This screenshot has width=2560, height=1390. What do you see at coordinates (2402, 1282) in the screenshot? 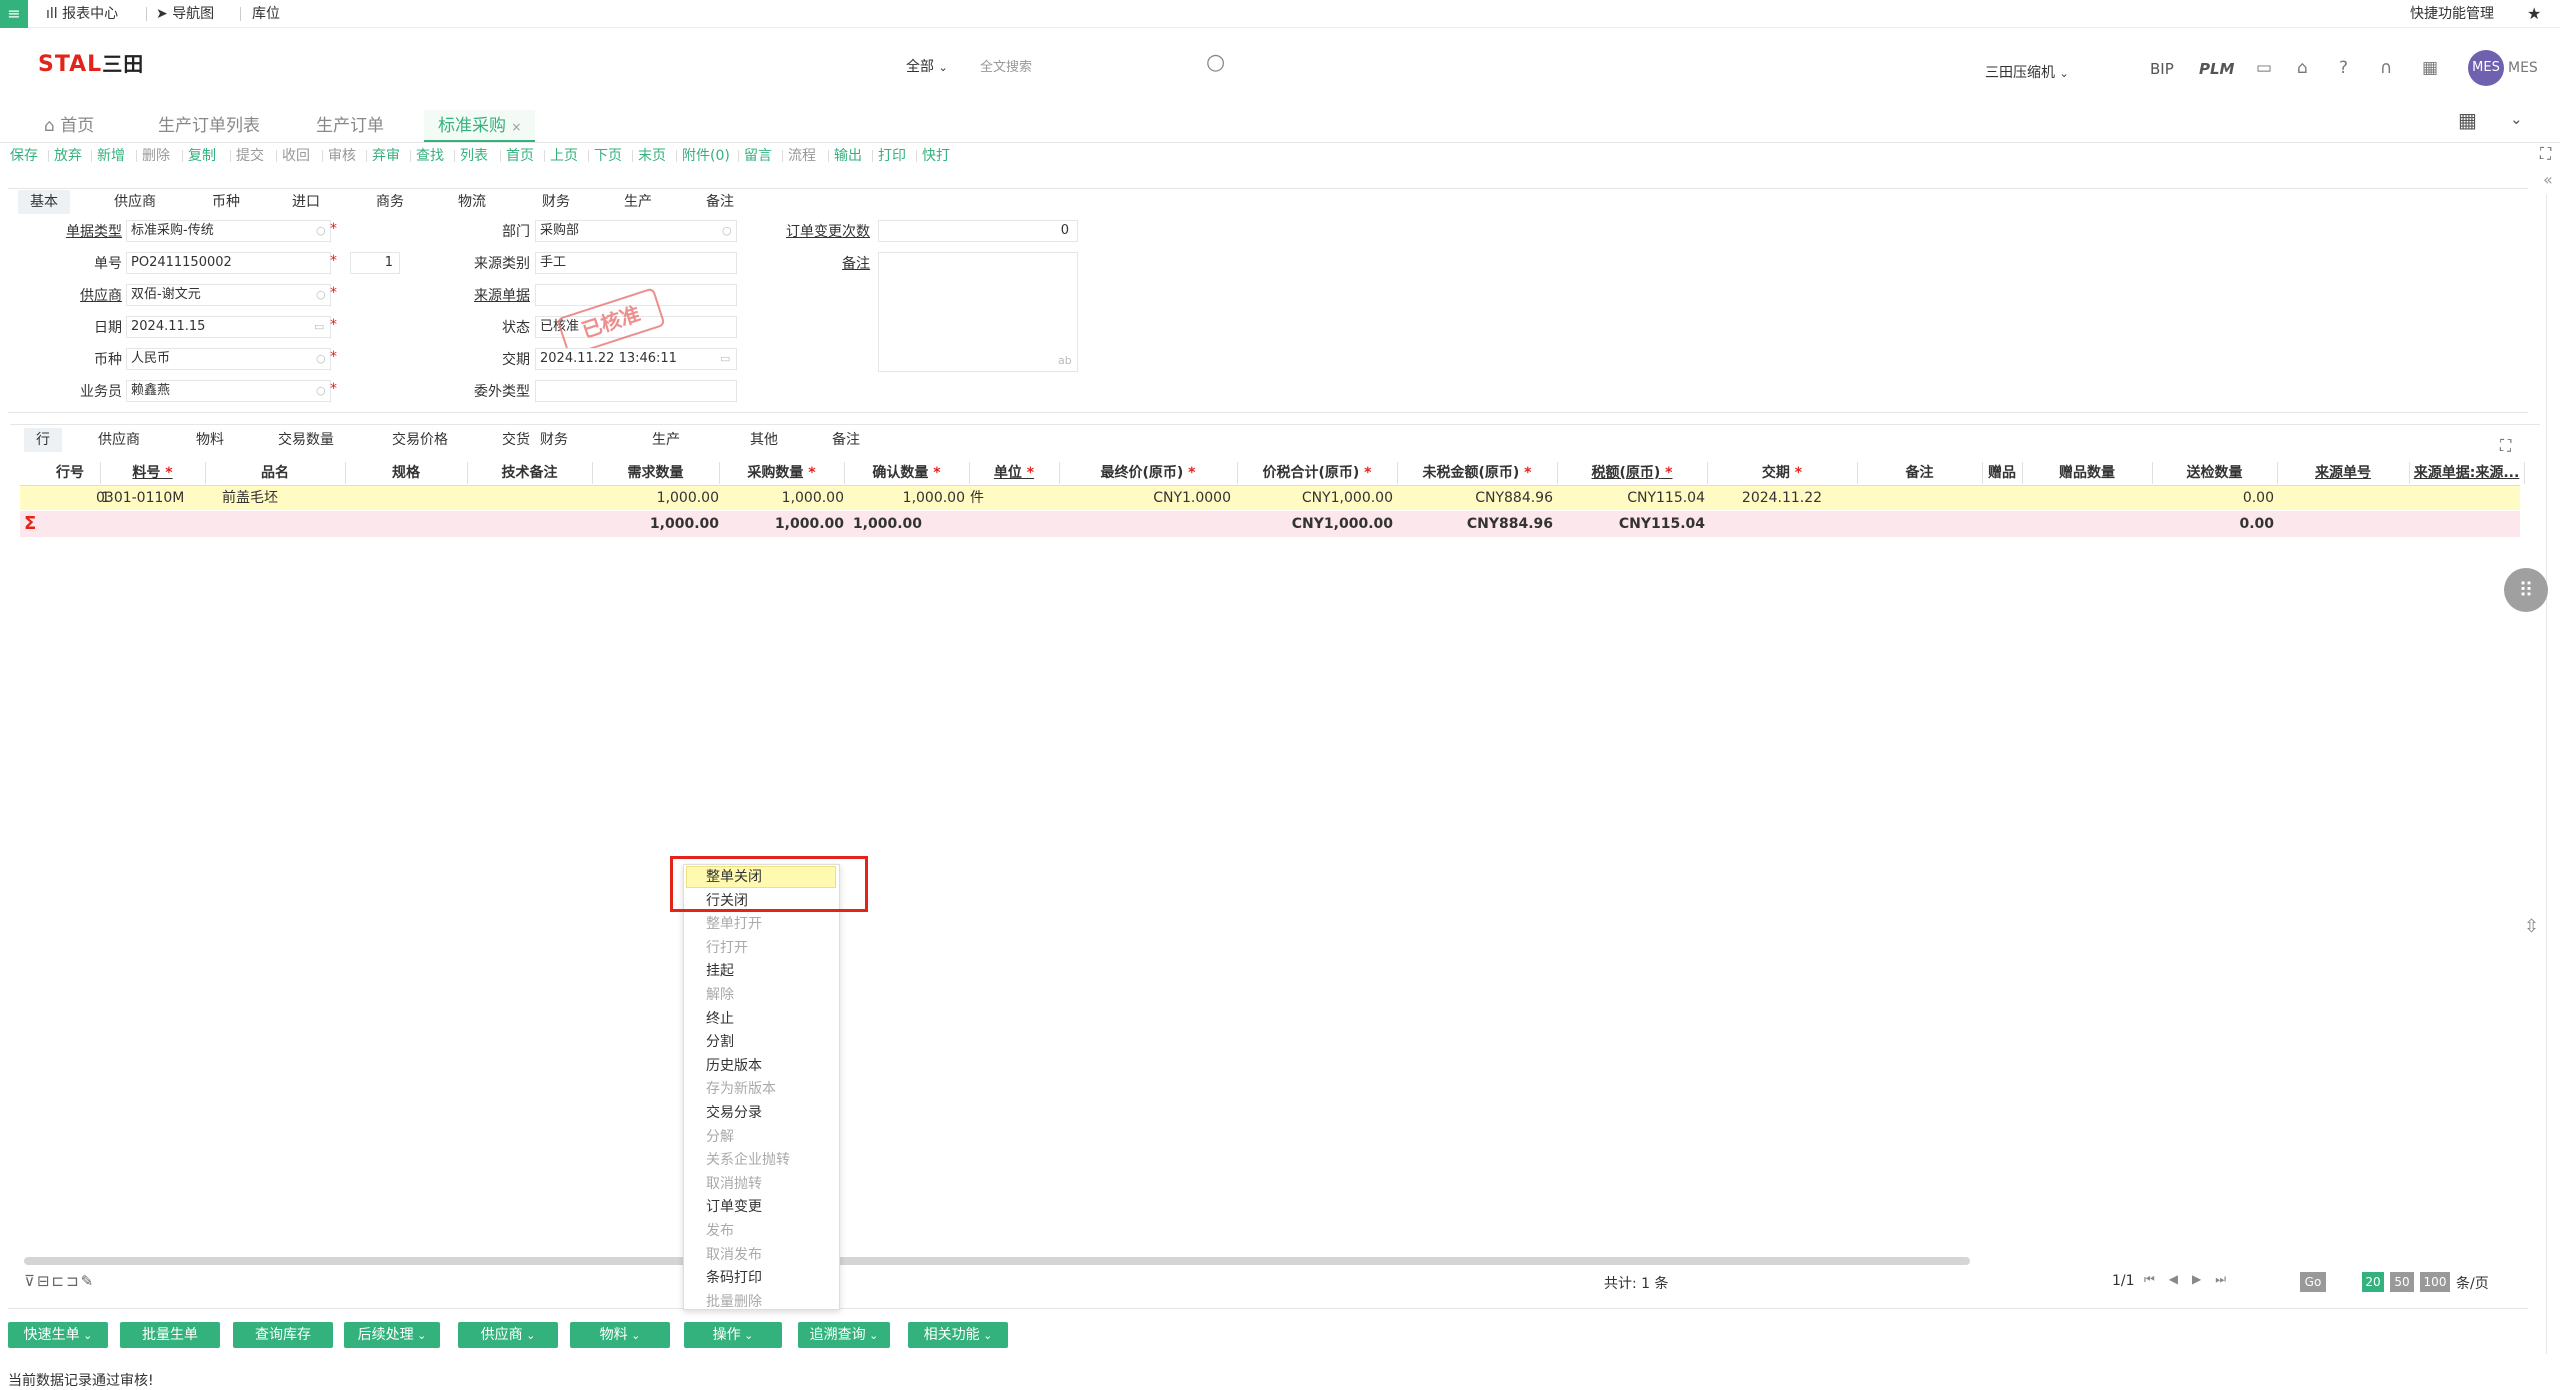
I see `page-size-50: 50` at bounding box center [2402, 1282].